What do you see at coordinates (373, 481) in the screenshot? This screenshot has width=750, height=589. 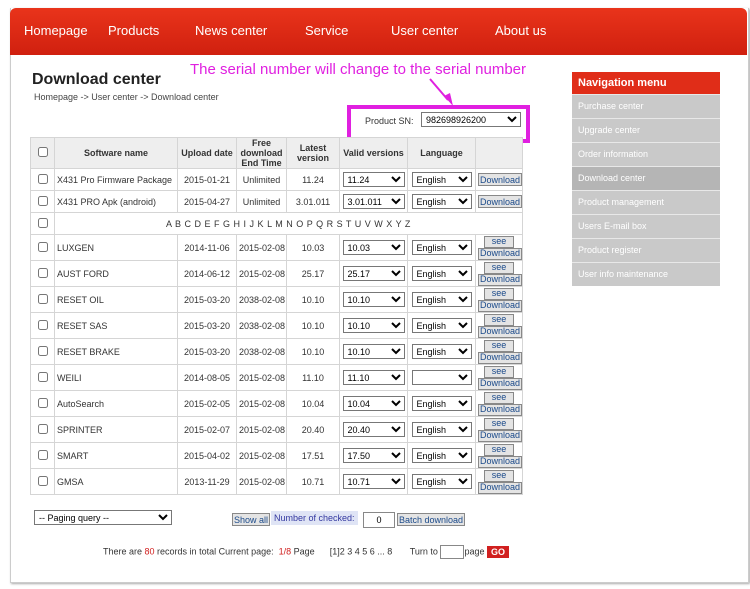 I see `valid-version-select: 10.71` at bounding box center [373, 481].